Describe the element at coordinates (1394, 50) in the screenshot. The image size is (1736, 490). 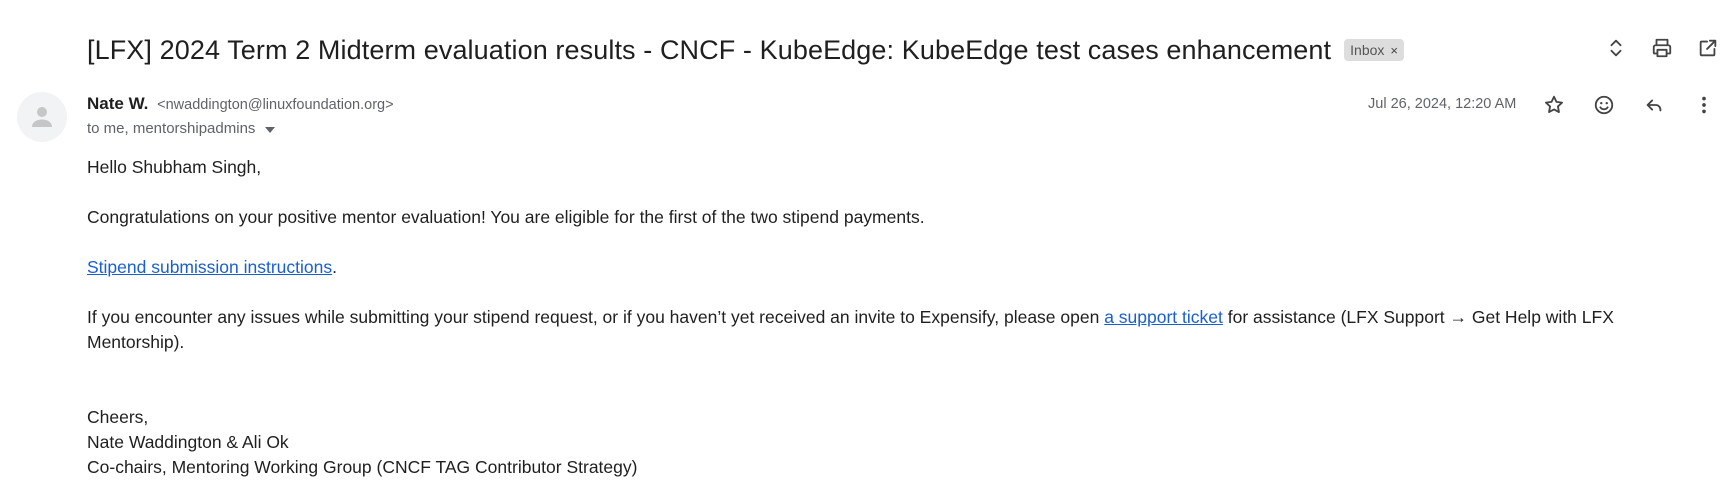
I see `remove-label-button: ×` at that location.